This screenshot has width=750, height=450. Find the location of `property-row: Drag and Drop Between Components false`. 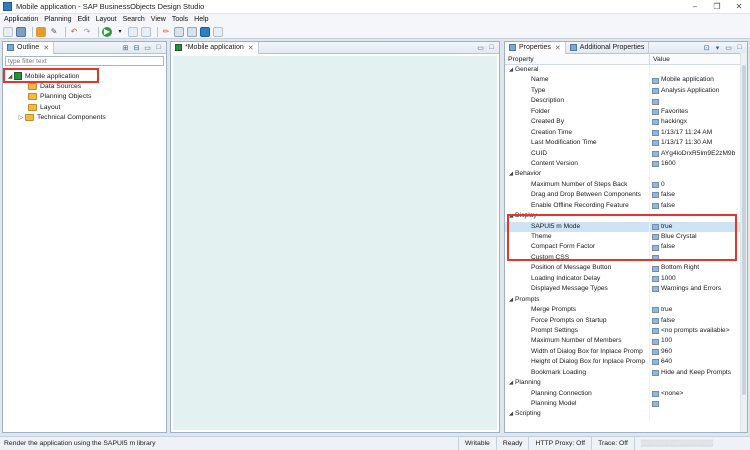

property-row: Drag and Drop Between Components false is located at coordinates (626, 195).